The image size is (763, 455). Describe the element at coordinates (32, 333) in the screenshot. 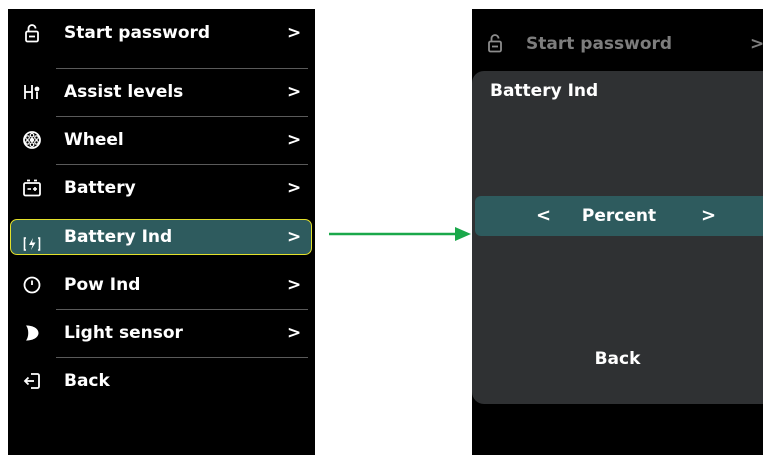

I see `light-sensor-icon` at that location.